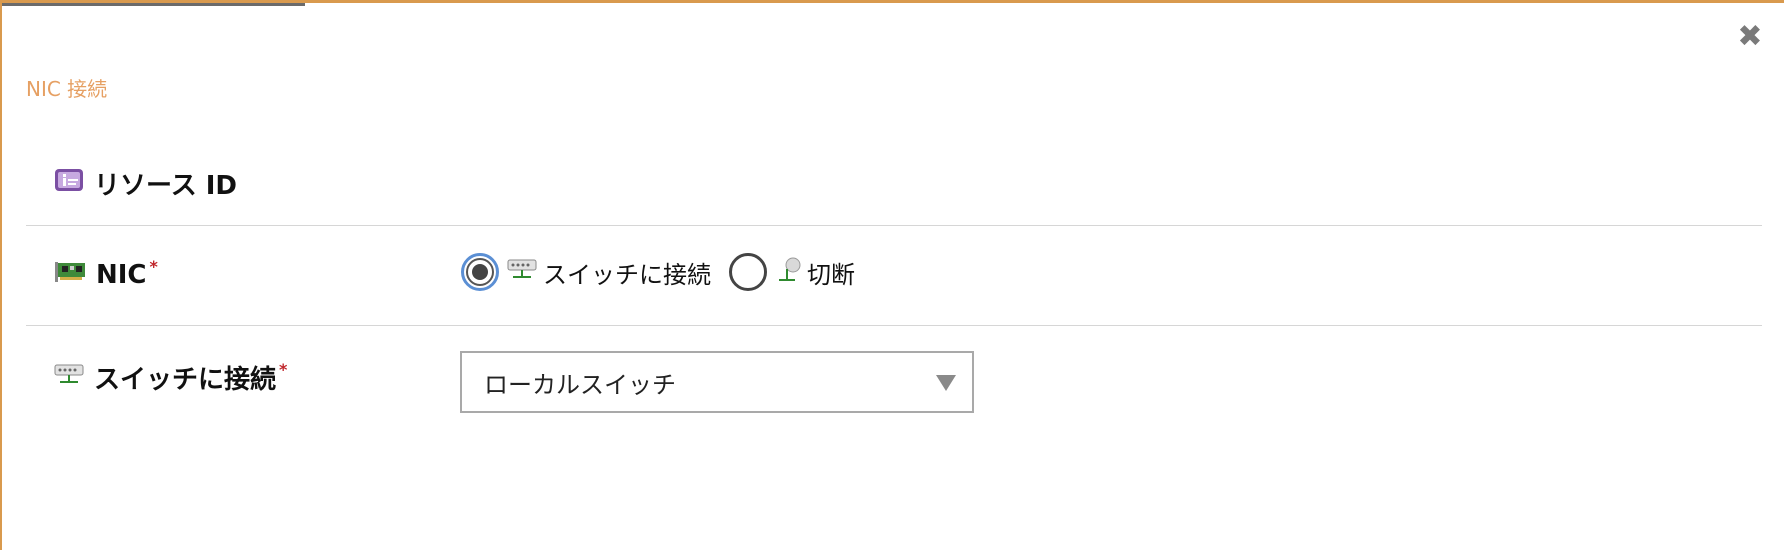 This screenshot has width=1784, height=550. I want to click on top-bar, so click(153, 4).